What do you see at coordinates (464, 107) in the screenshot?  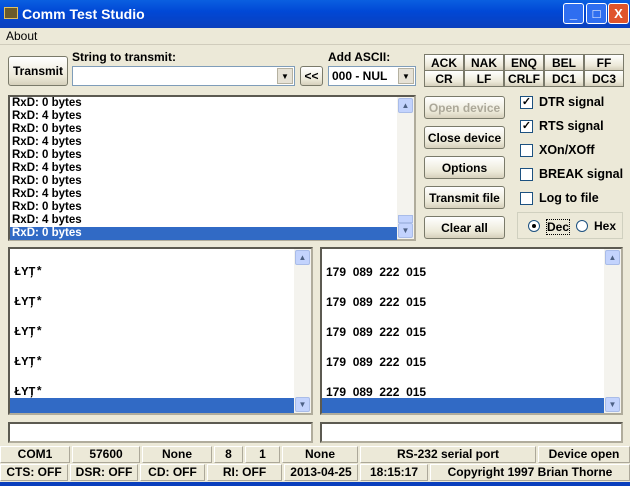 I see `open-device-button: Open device` at bounding box center [464, 107].